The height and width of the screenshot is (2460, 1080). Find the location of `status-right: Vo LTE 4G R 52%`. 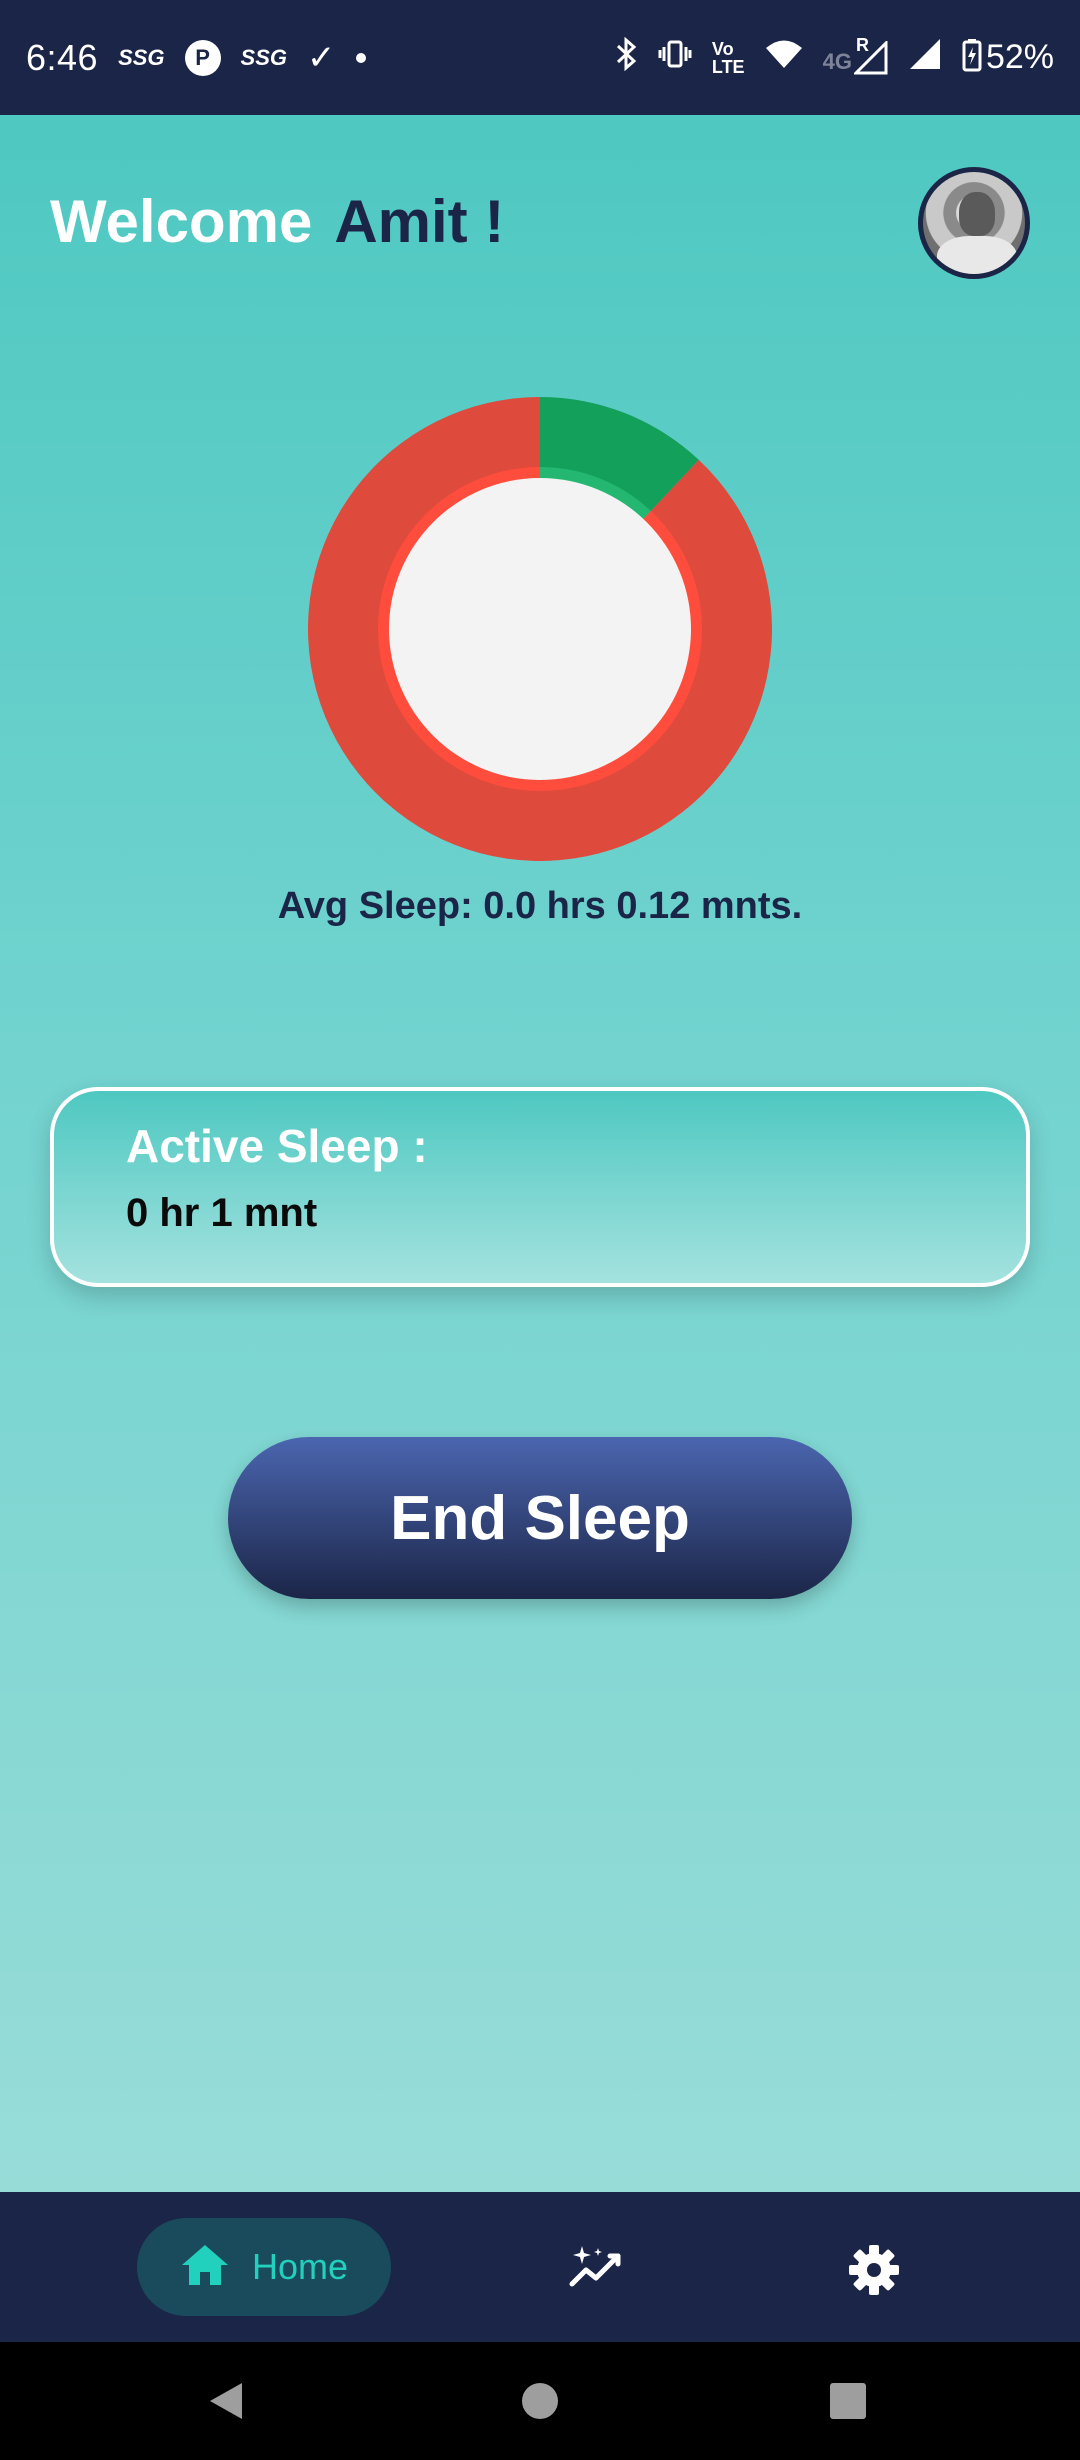

status-right: Vo LTE 4G R 52% is located at coordinates (834, 57).